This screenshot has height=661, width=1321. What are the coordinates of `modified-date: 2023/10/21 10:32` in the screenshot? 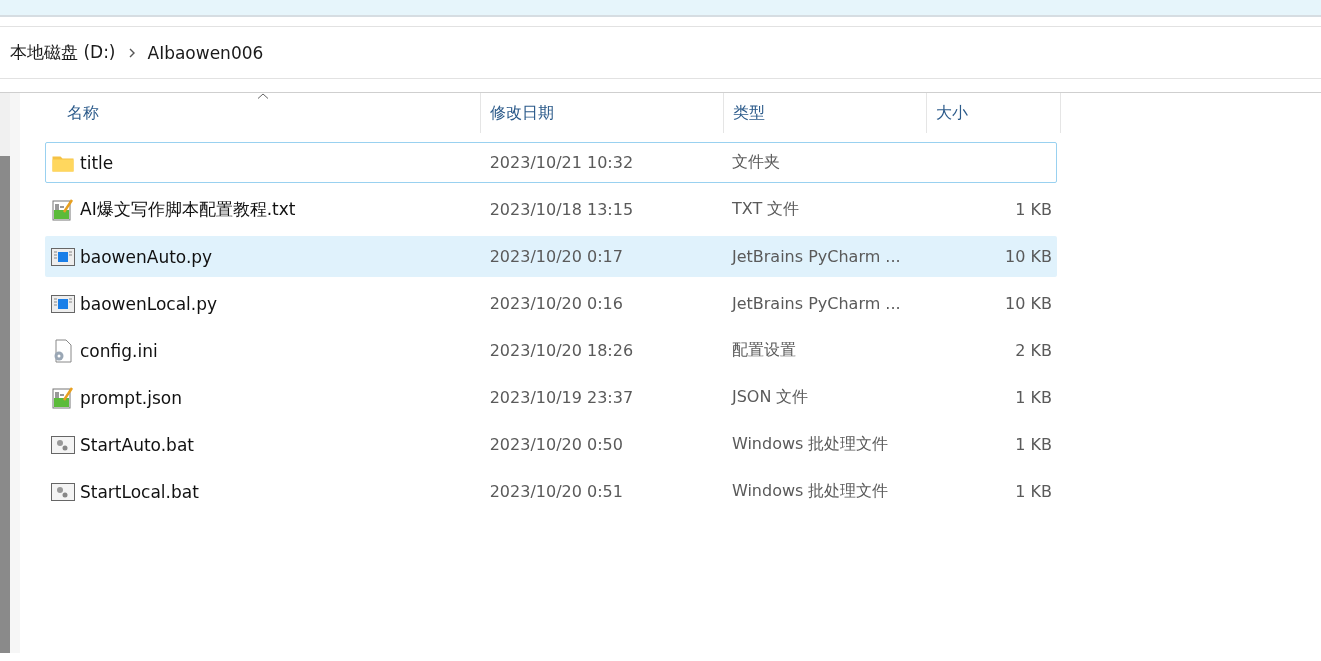 It's located at (561, 162).